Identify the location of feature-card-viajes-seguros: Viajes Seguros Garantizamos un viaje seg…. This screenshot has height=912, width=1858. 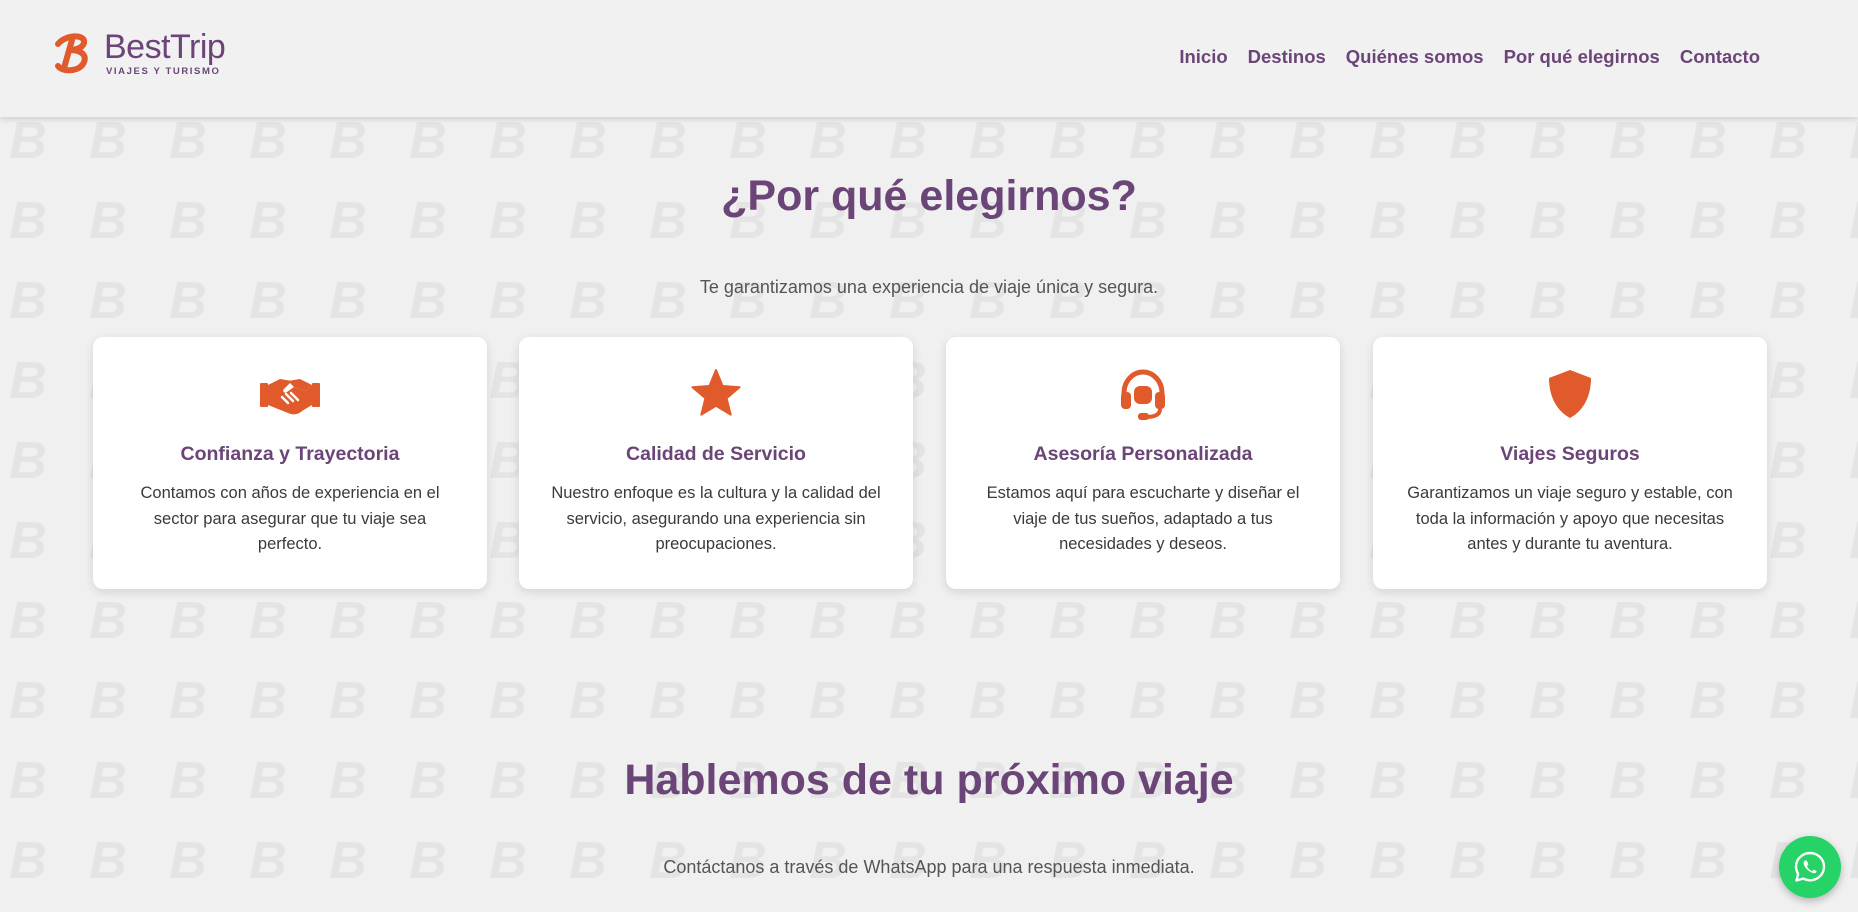
(1570, 463).